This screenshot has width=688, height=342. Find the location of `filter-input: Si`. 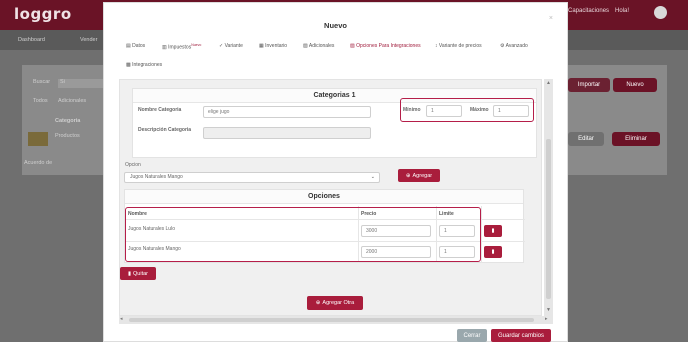

filter-input: Si is located at coordinates (80, 83).